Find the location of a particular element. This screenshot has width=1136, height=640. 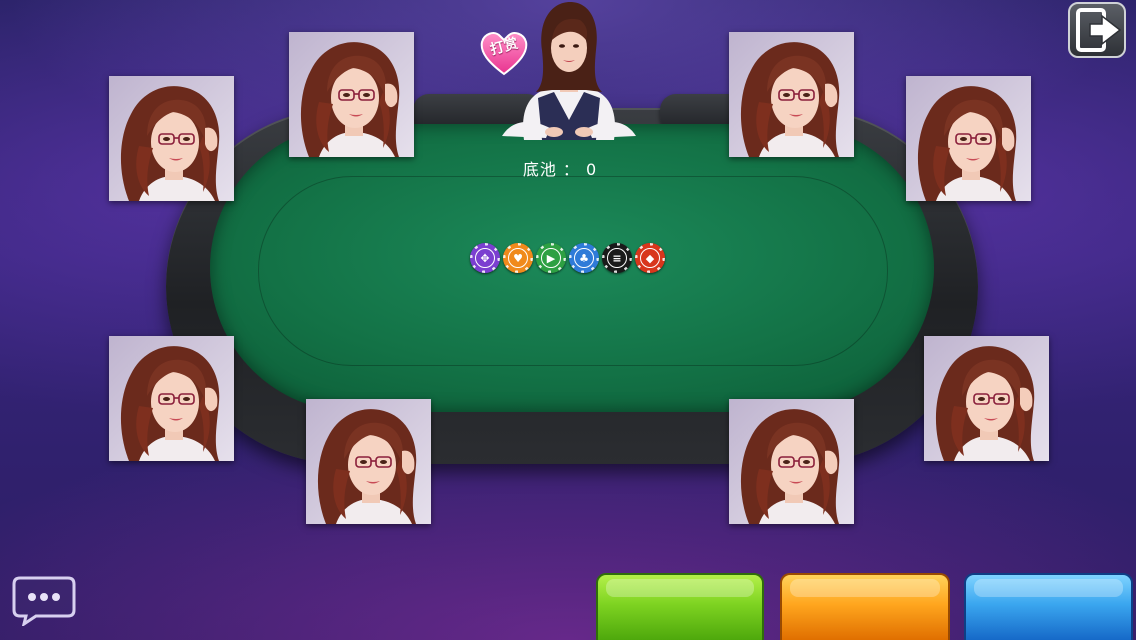

chip-3: ▶ is located at coordinates (551, 258).